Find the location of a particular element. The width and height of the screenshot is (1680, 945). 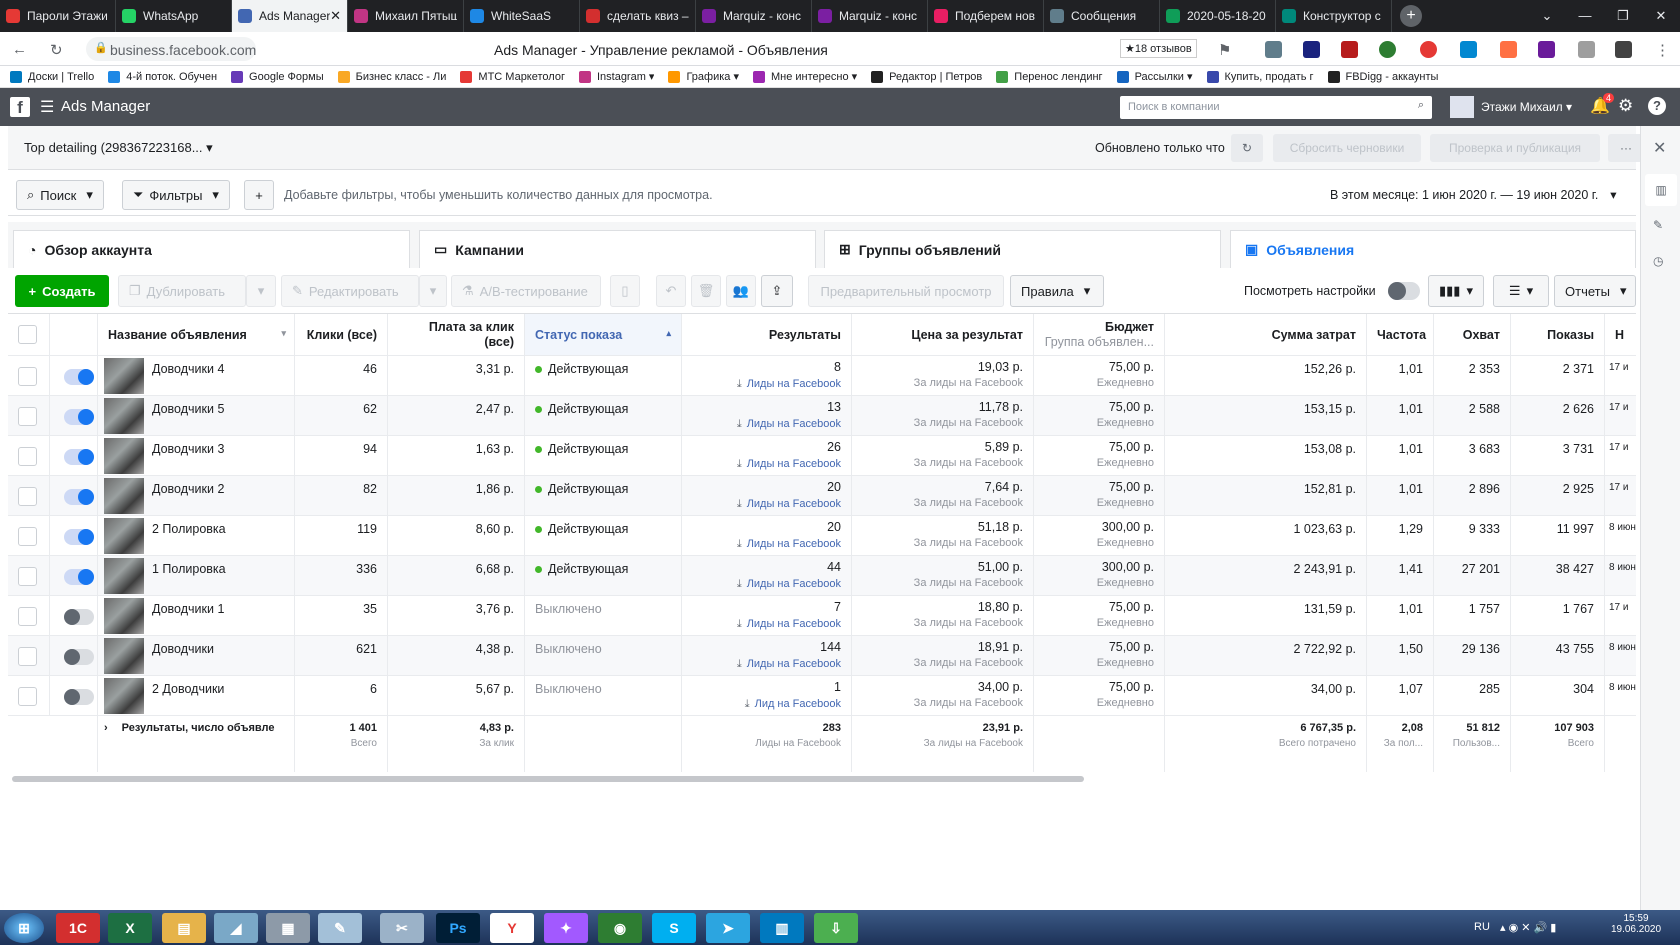

ad-name-cell: Доводчики 2 is located at coordinates (196, 495).